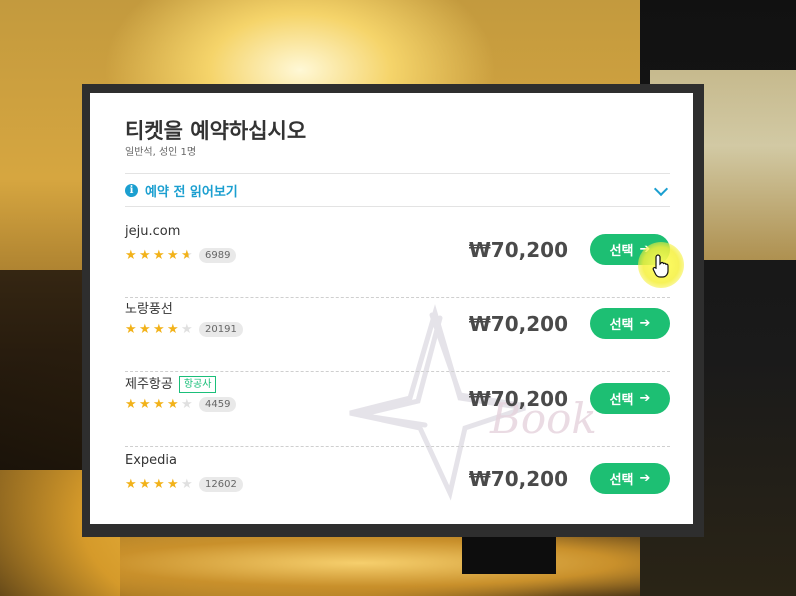 The image size is (796, 596). What do you see at coordinates (661, 189) in the screenshot?
I see `chevron-down-icon` at bounding box center [661, 189].